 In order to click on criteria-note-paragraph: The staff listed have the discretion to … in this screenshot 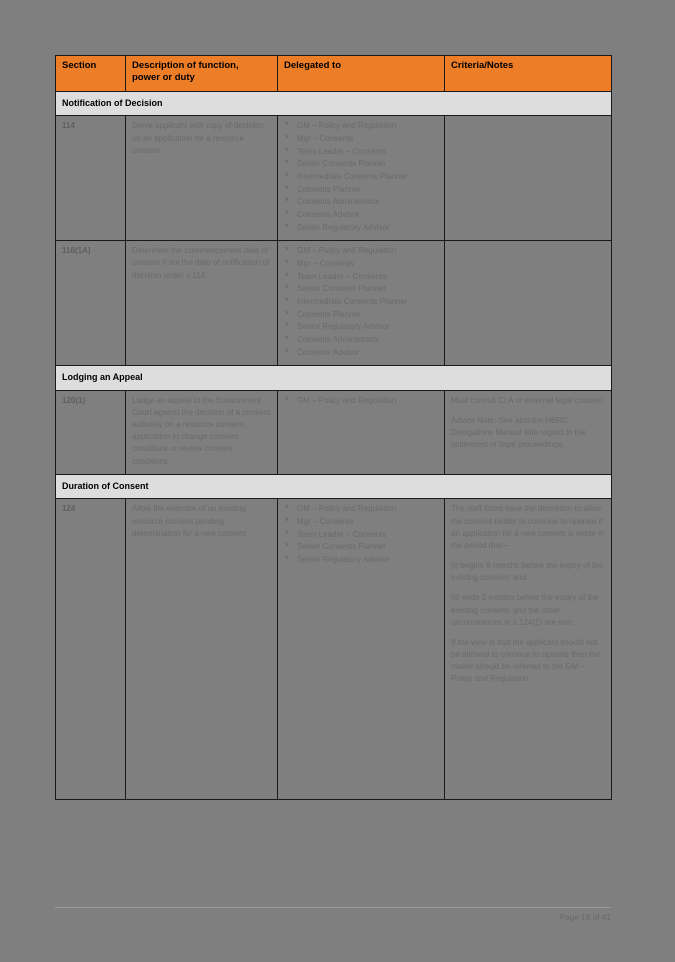, I will do `click(528, 527)`.